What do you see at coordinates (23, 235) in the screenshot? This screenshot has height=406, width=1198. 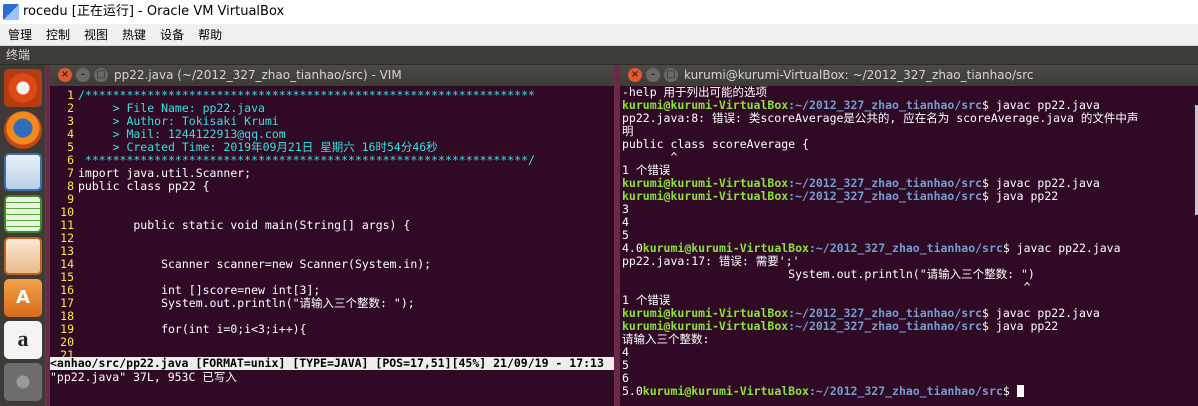 I see `unity-launcher: A a` at bounding box center [23, 235].